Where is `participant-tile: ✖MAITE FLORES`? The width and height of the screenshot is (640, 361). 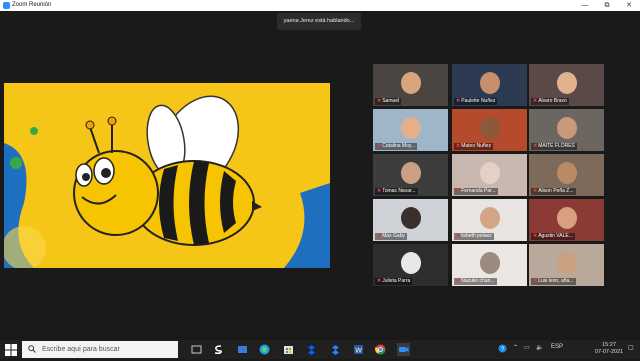 participant-tile: ✖MAITE FLORES is located at coordinates (566, 130).